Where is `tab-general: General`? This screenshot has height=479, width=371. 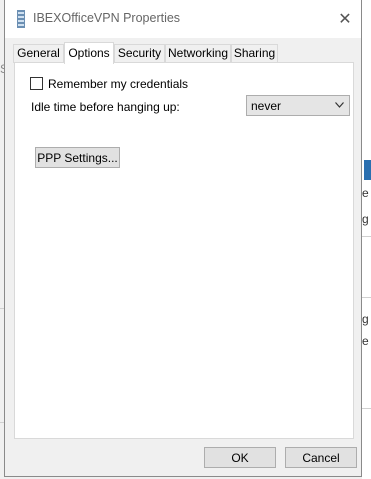
tab-general: General is located at coordinates (38, 53).